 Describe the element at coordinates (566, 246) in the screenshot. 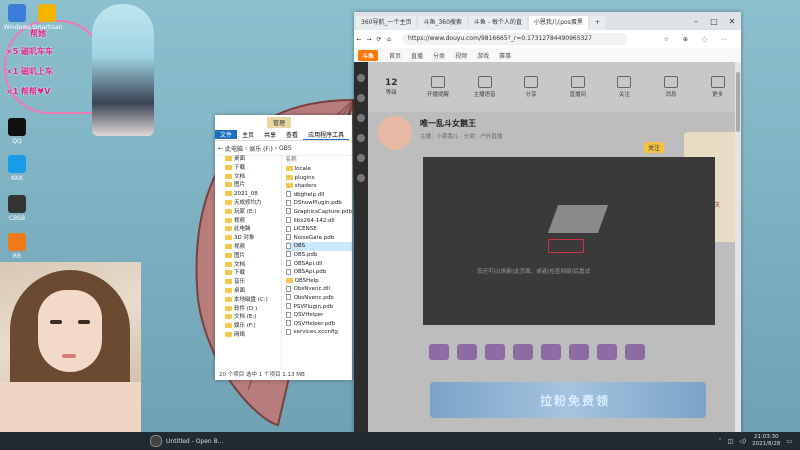

I see `refresh-button` at that location.